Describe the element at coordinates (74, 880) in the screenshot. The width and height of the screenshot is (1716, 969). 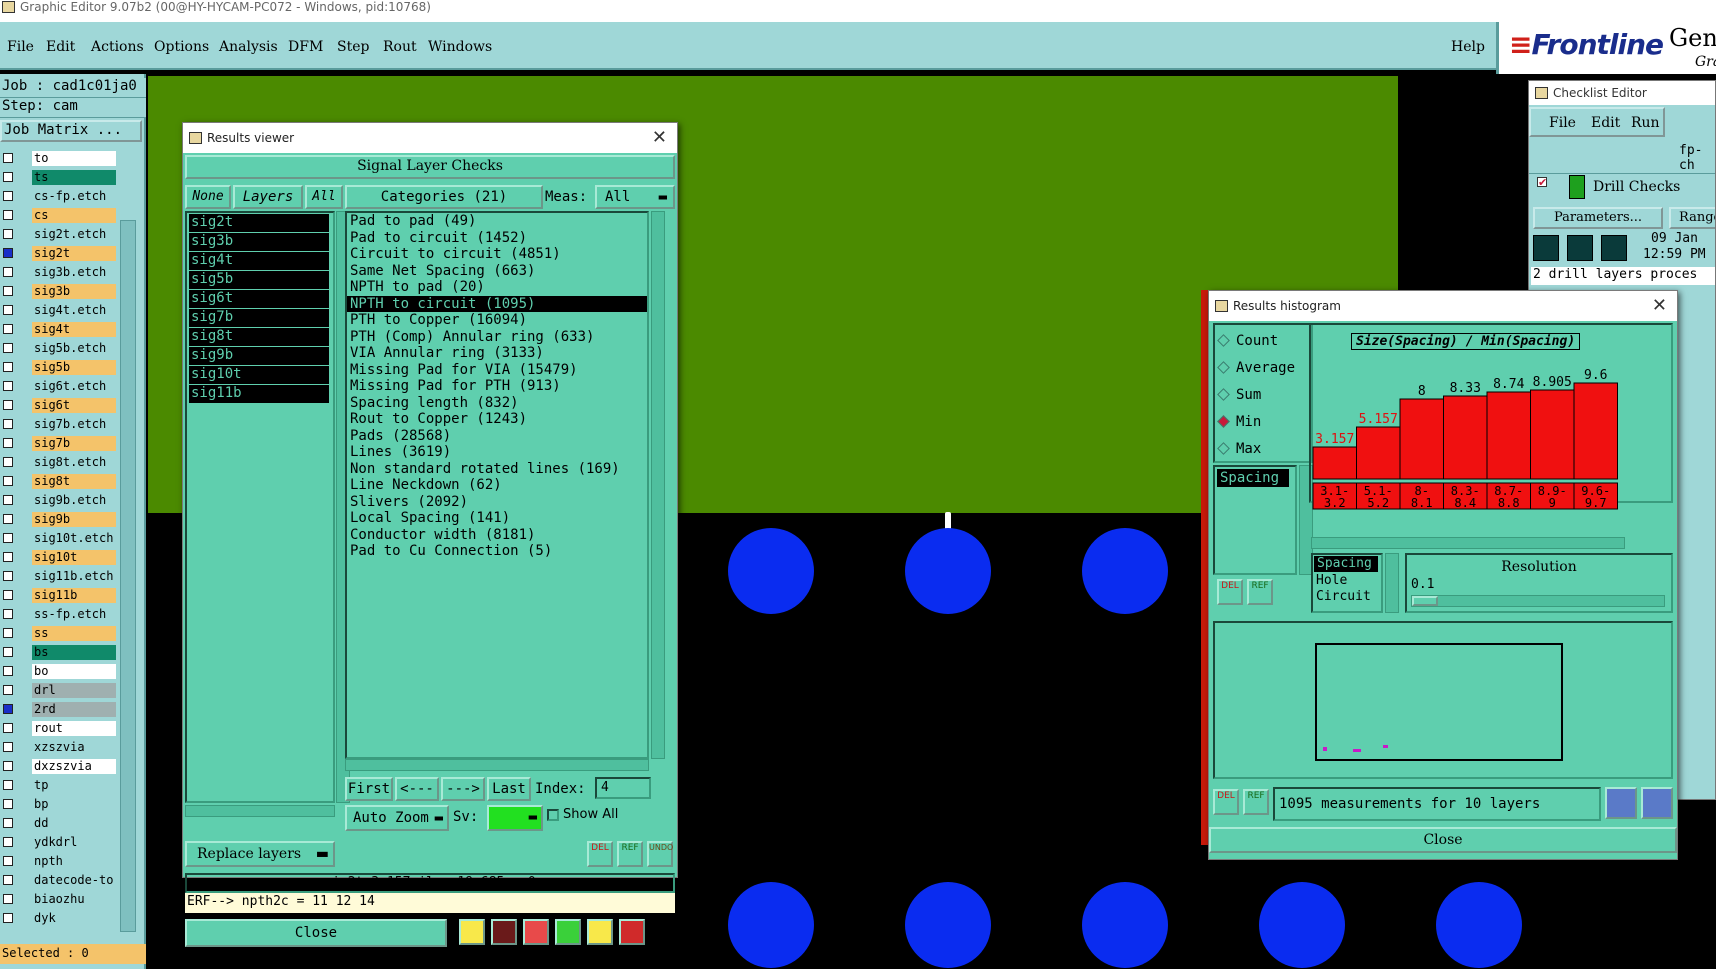
I see `layer-name: datecode-to` at that location.